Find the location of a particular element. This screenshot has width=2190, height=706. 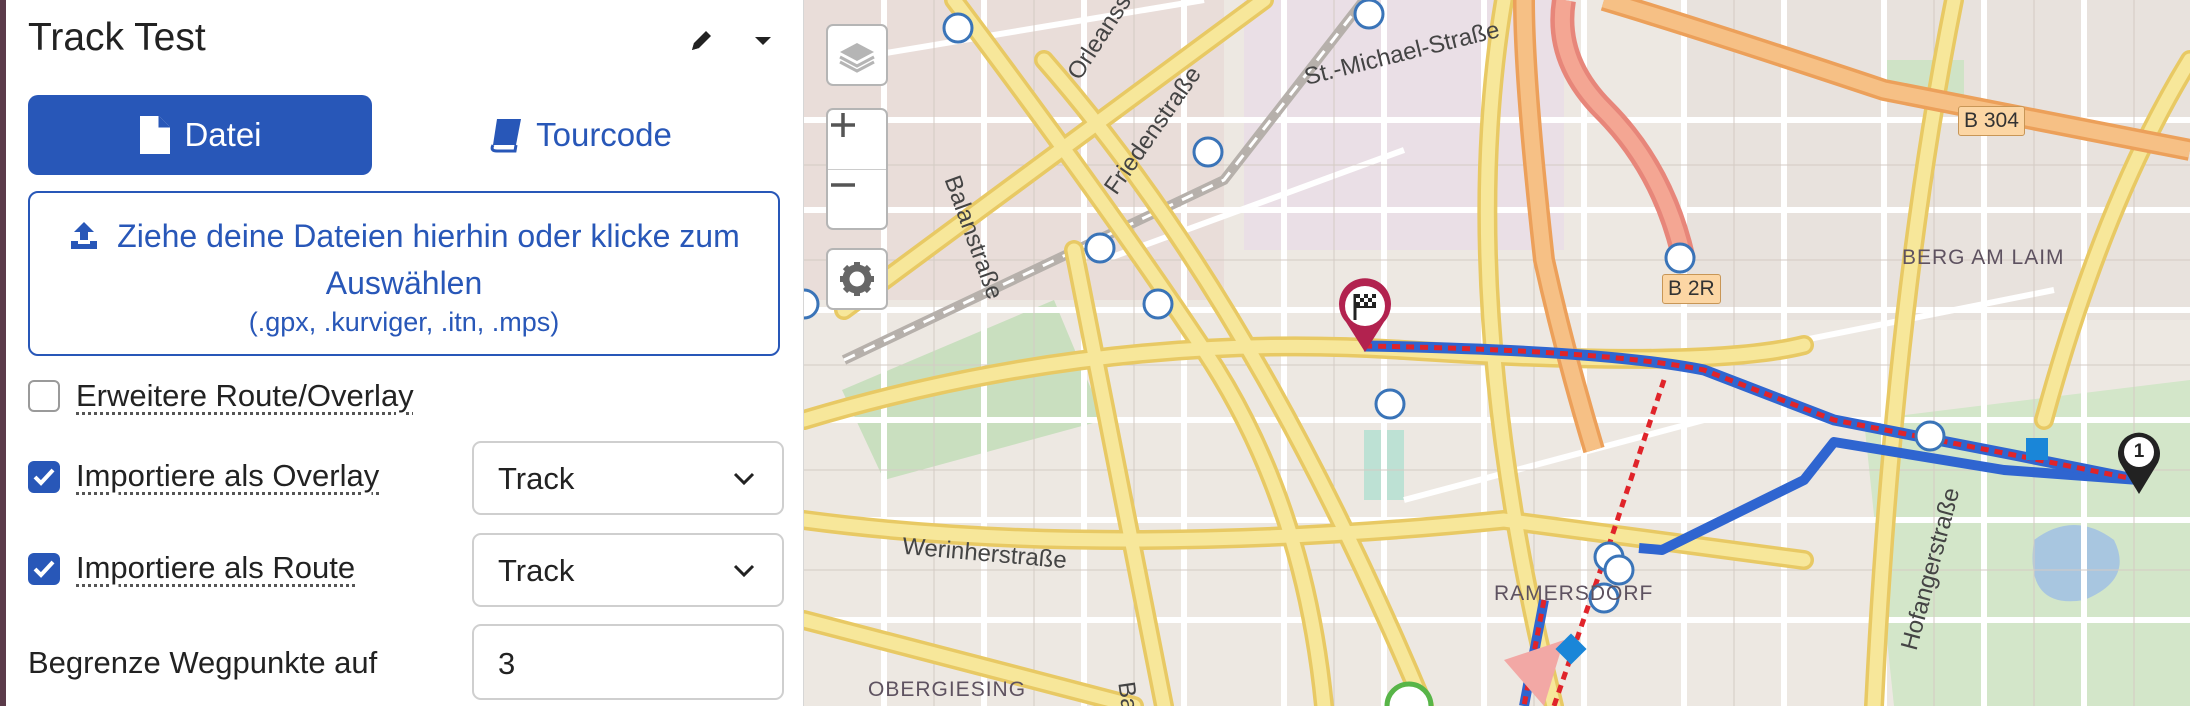

waypoint-marker: 1 is located at coordinates (2139, 463).